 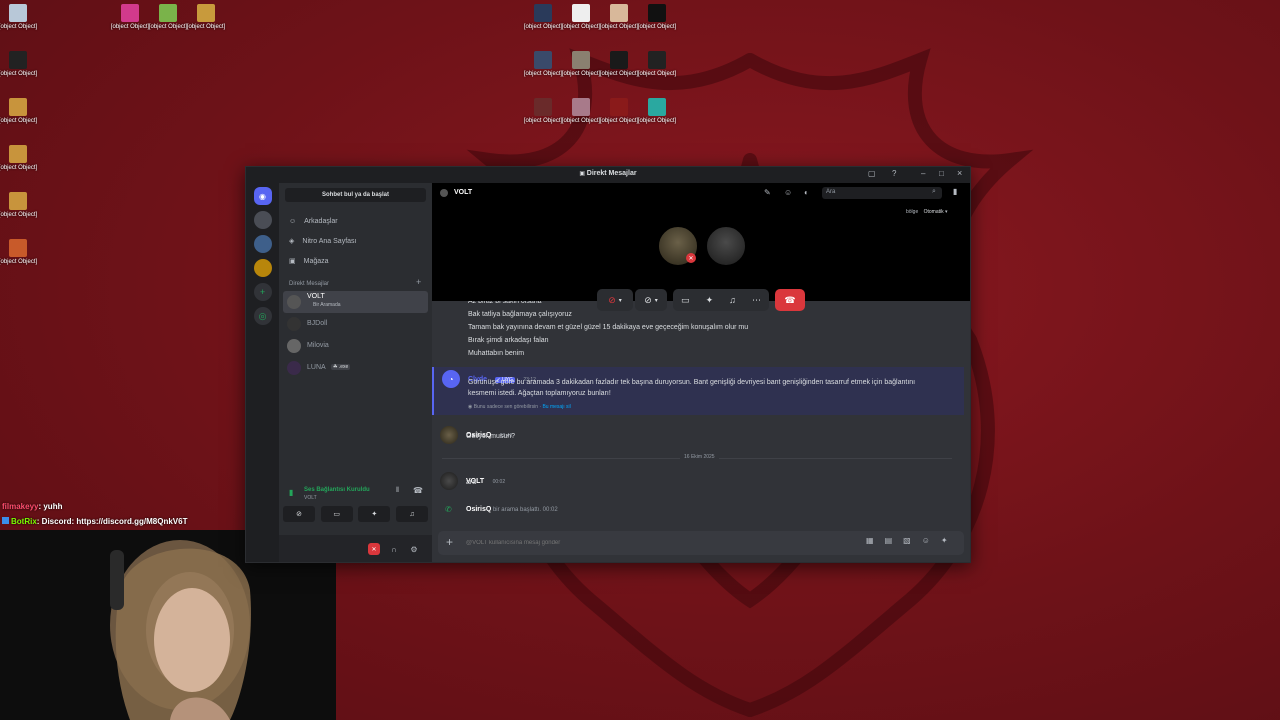 I want to click on fever-meme-icon, so click(x=18, y=60).